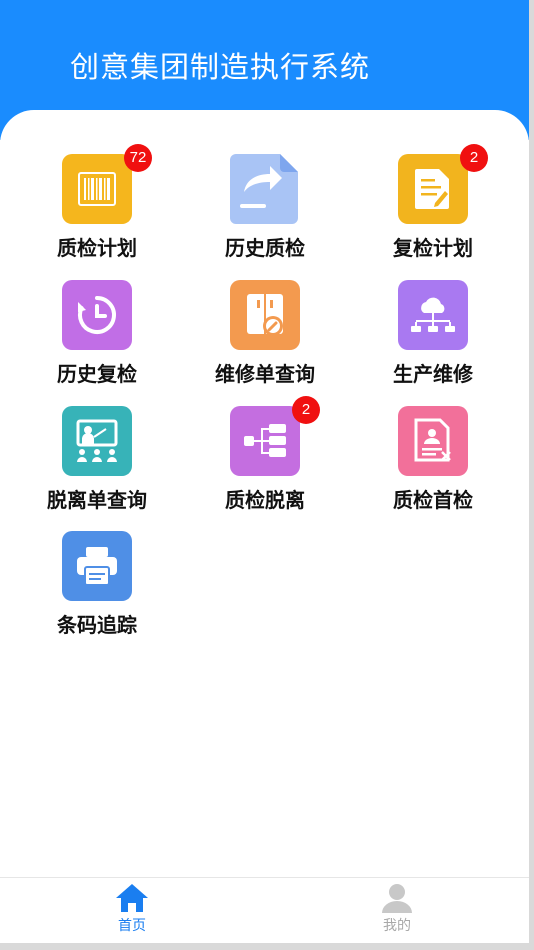 This screenshot has height=950, width=534. Describe the element at coordinates (97, 500) in the screenshot. I see `grid-item-label: 脱离单查询` at that location.